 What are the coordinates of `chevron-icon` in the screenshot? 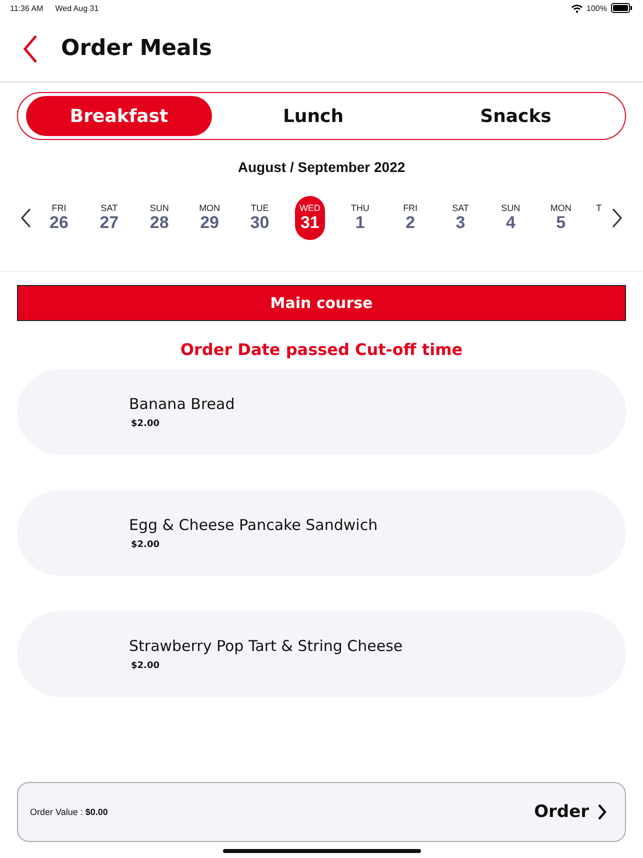 It's located at (602, 812).